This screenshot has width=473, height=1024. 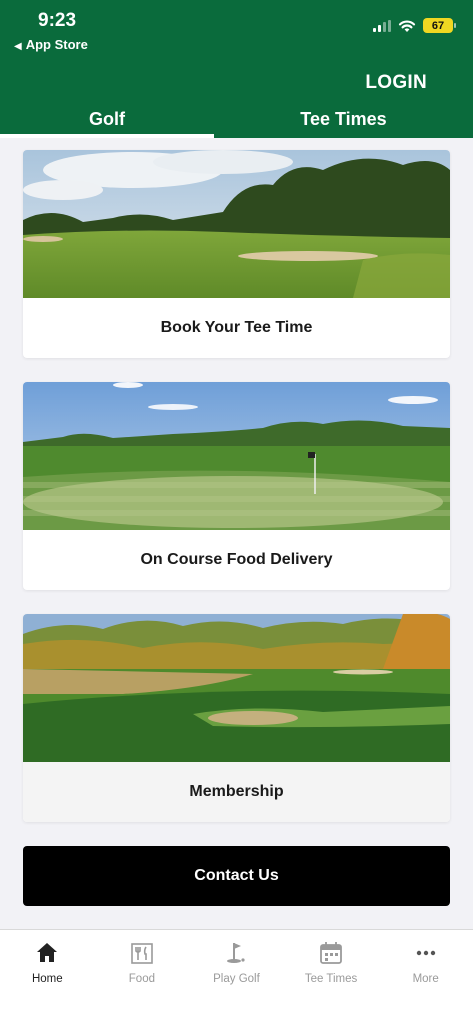 I want to click on nav-play-golf-label: Play Golf, so click(x=236, y=979).